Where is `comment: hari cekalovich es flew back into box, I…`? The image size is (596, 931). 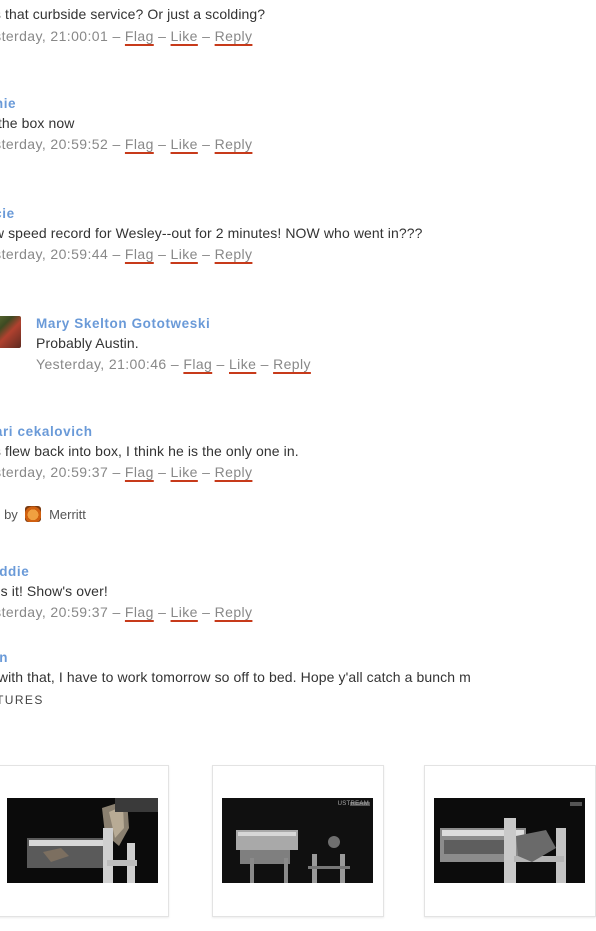
comment: hari cekalovich es flew back into box, I… is located at coordinates (298, 473).